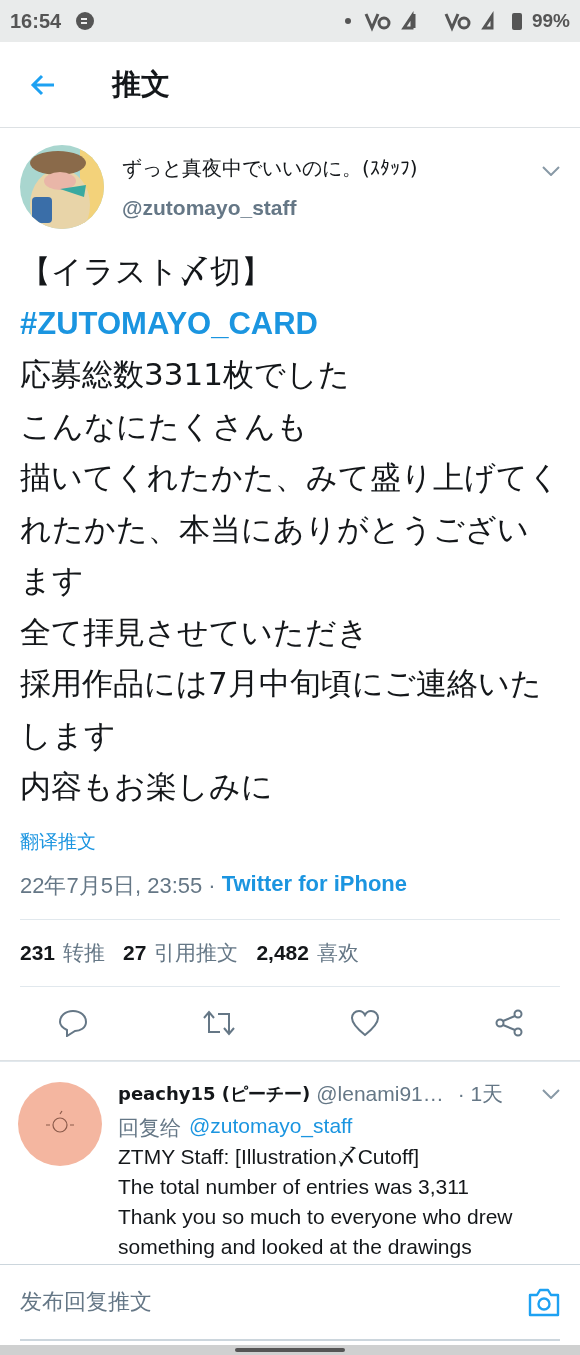 The image size is (580, 1355). What do you see at coordinates (295, 1246) in the screenshot?
I see `reply-text: something and looked at the drawings` at bounding box center [295, 1246].